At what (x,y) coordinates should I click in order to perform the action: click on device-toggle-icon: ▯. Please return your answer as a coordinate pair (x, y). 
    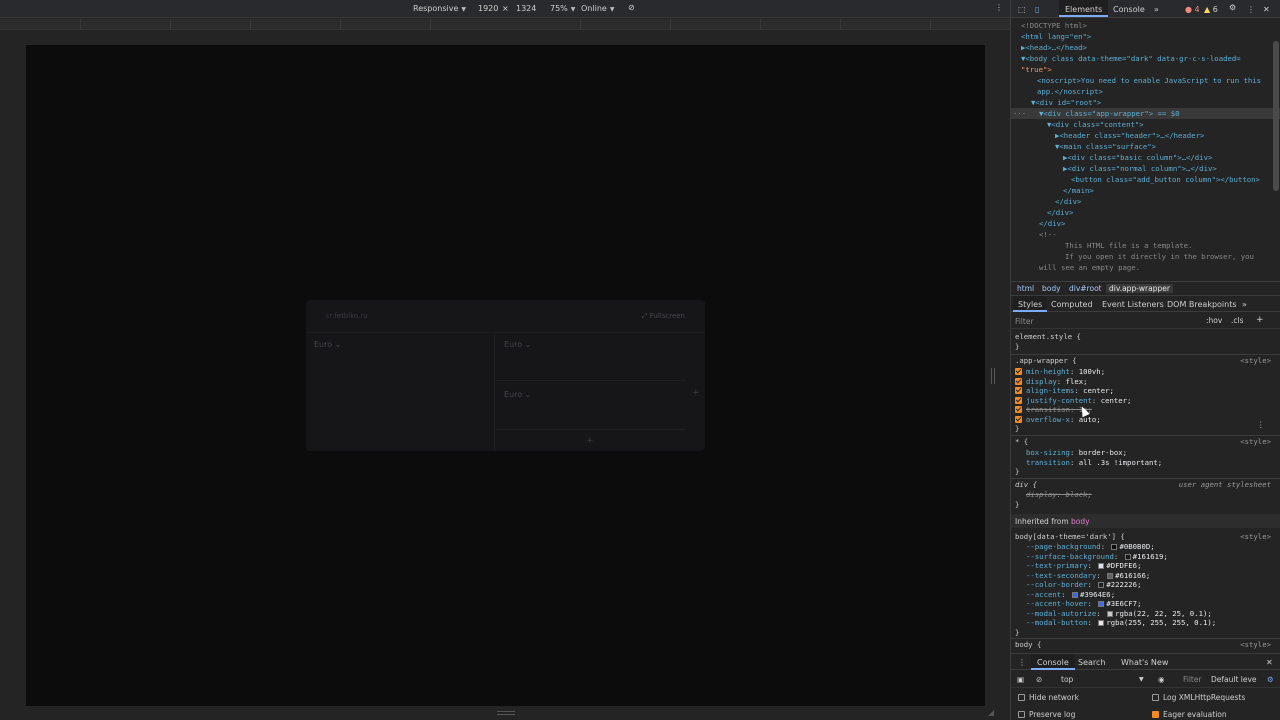
    Looking at the image, I should click on (1037, 9).